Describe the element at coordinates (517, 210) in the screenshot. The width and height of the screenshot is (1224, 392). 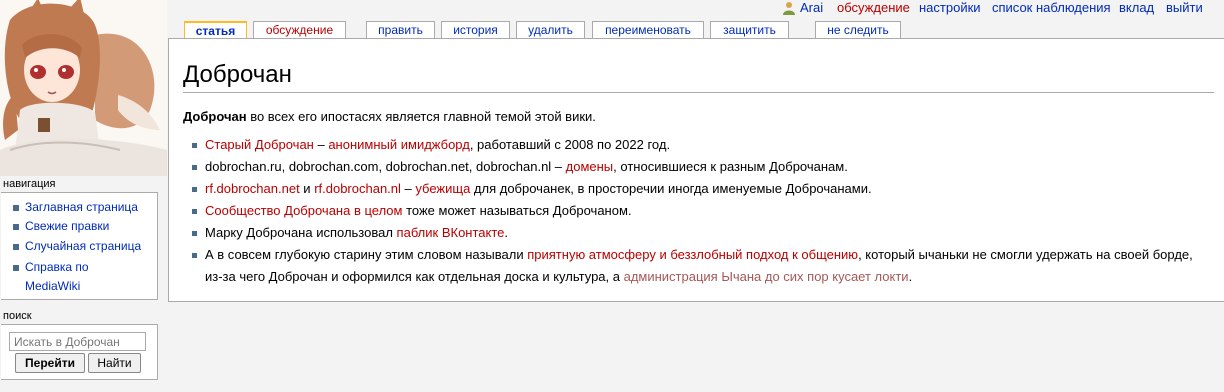
I see `list-text: тоже может называться Доброчаном.` at that location.